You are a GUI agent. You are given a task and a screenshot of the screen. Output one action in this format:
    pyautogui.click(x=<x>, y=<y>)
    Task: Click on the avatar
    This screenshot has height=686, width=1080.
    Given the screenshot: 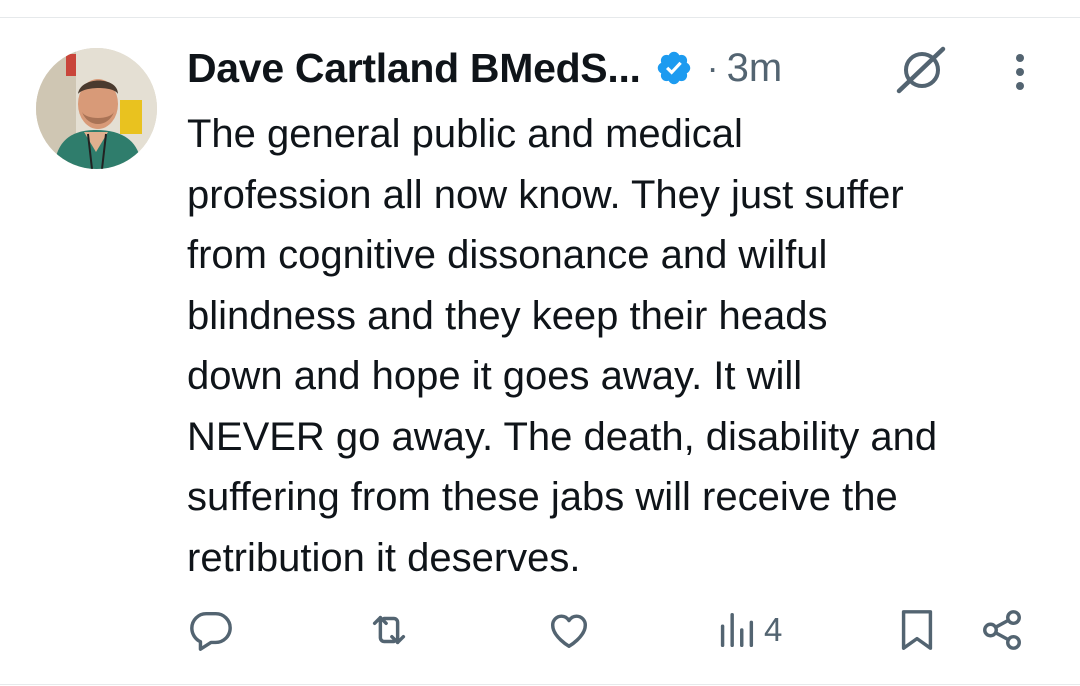 What is the action you would take?
    pyautogui.click(x=96, y=108)
    